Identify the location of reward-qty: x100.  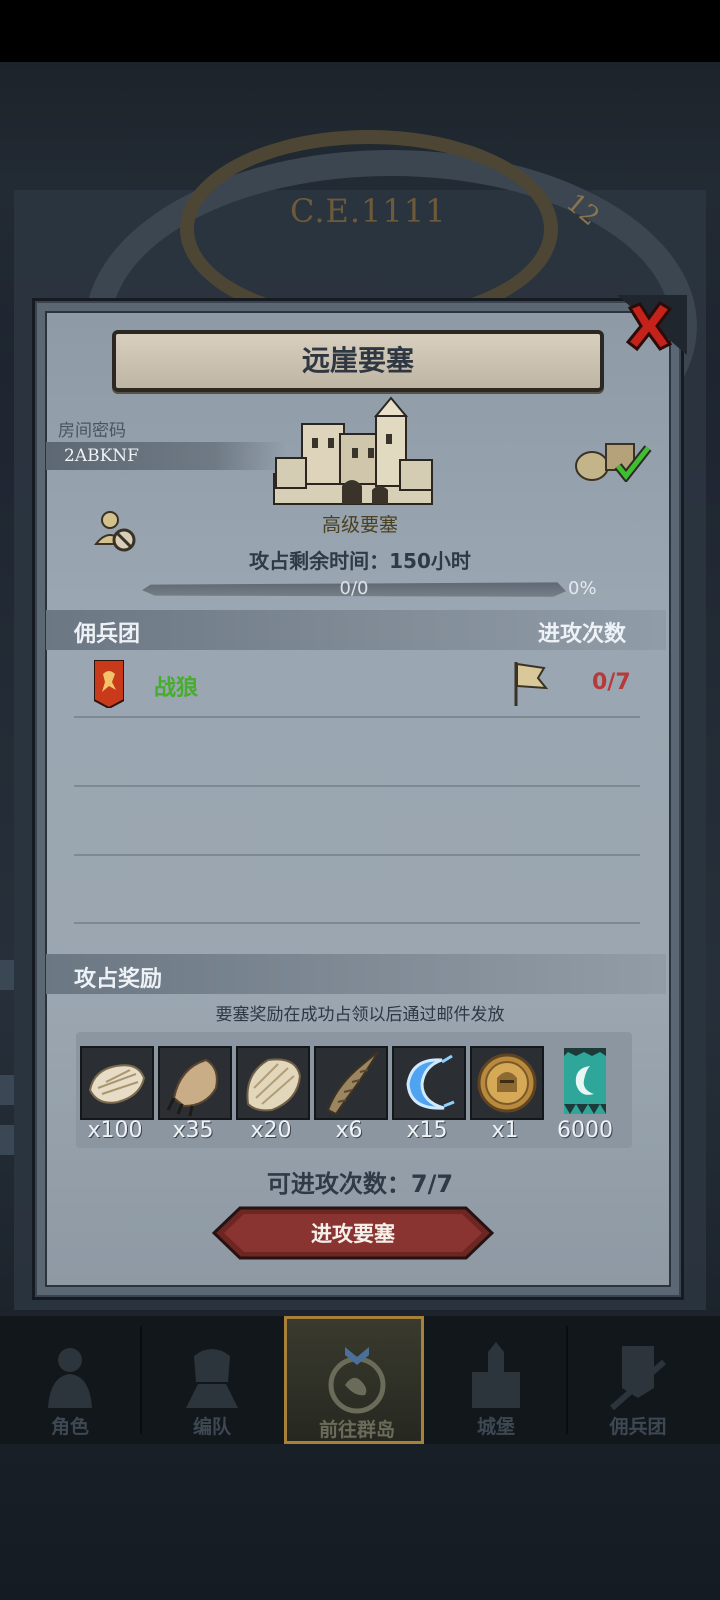
(115, 1130).